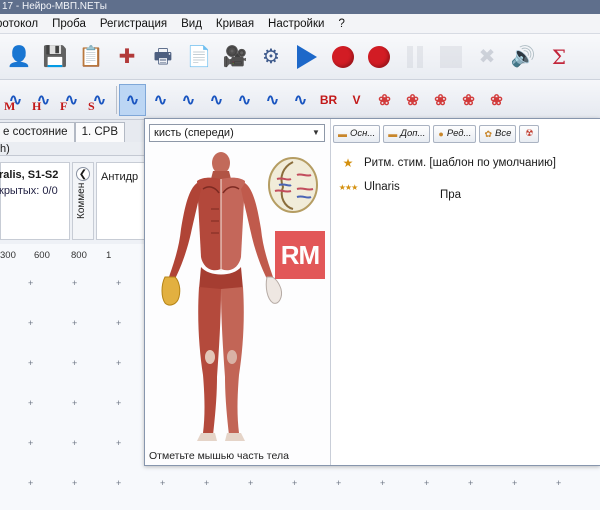 Image resolution: width=600 pixels, height=510 pixels. What do you see at coordinates (382, 187) in the screenshot?
I see `template-name: Ulnaris` at bounding box center [382, 187].